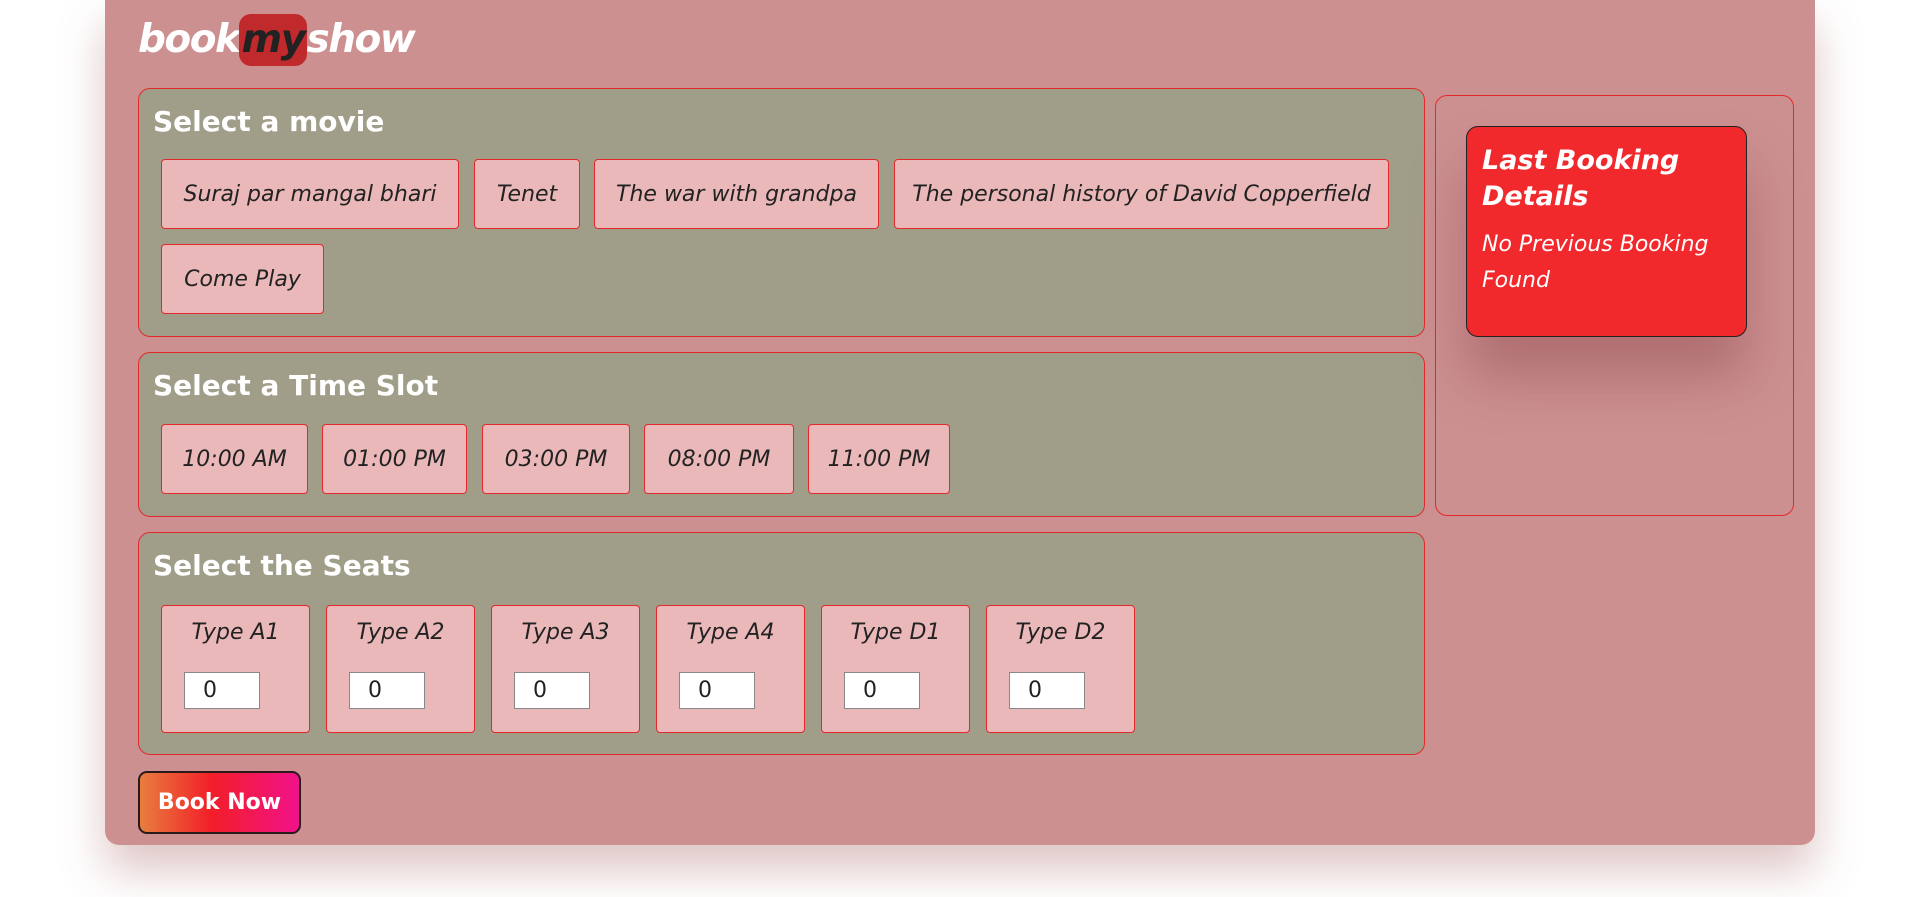 The width and height of the screenshot is (1920, 897). What do you see at coordinates (361, 39) in the screenshot?
I see `logo-show-text: show` at bounding box center [361, 39].